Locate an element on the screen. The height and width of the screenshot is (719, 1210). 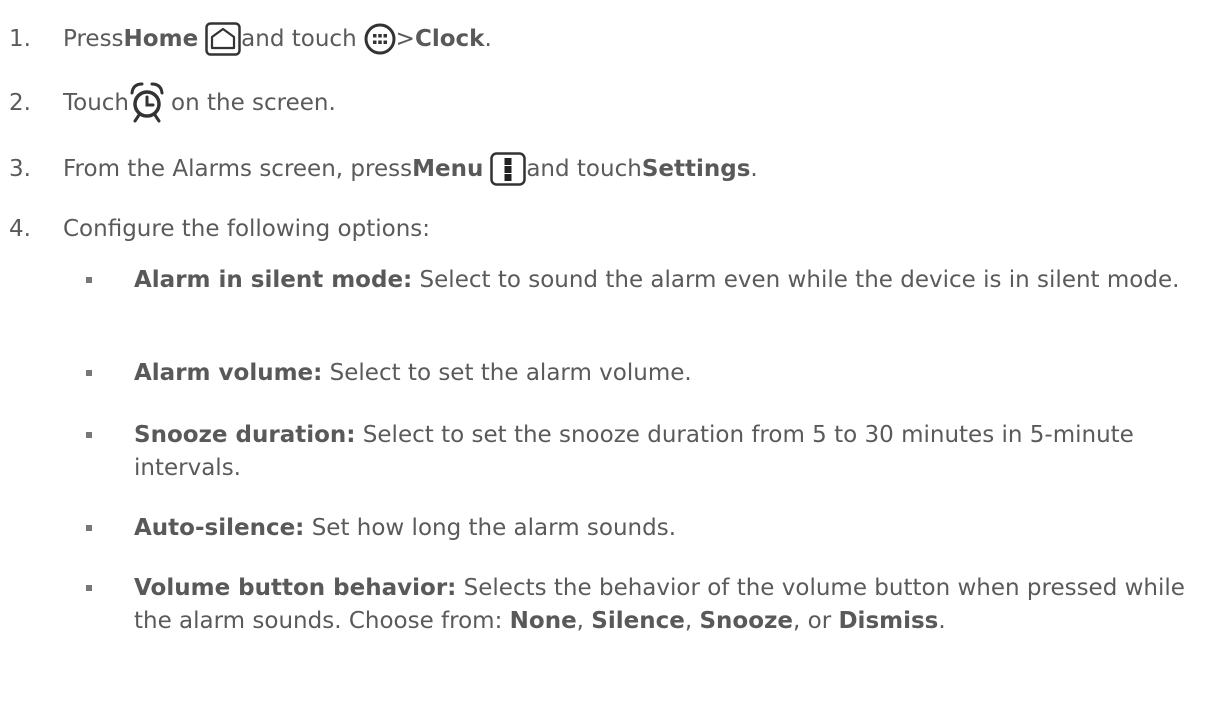
choice-silence: Silence is located at coordinates (638, 621).